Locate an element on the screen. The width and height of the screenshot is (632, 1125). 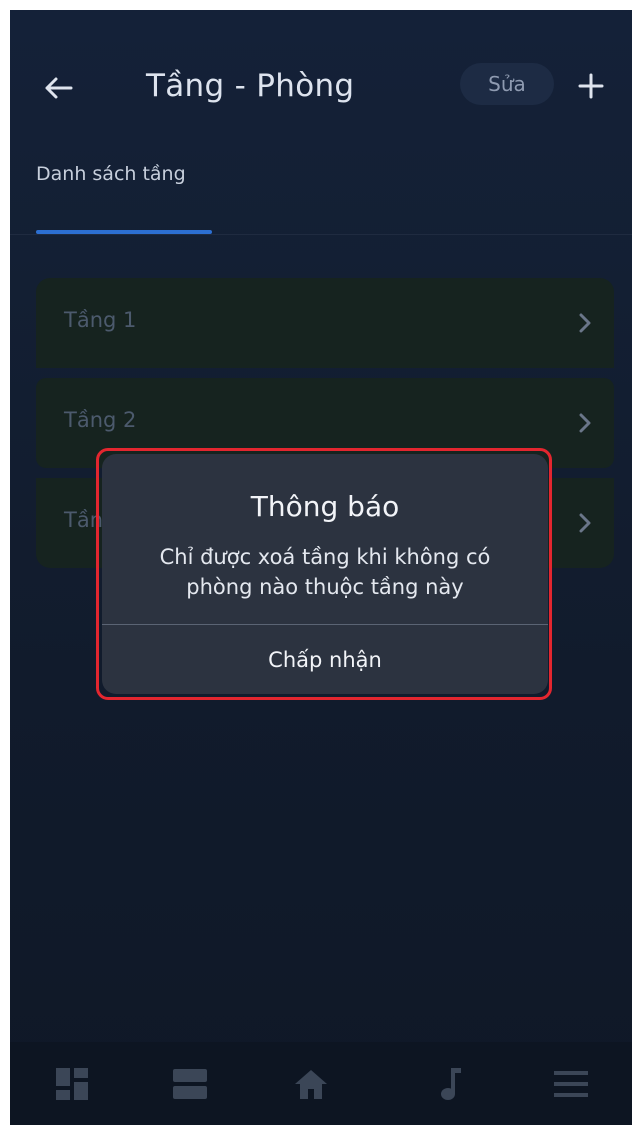
nav-rooms is located at coordinates (190, 1083).